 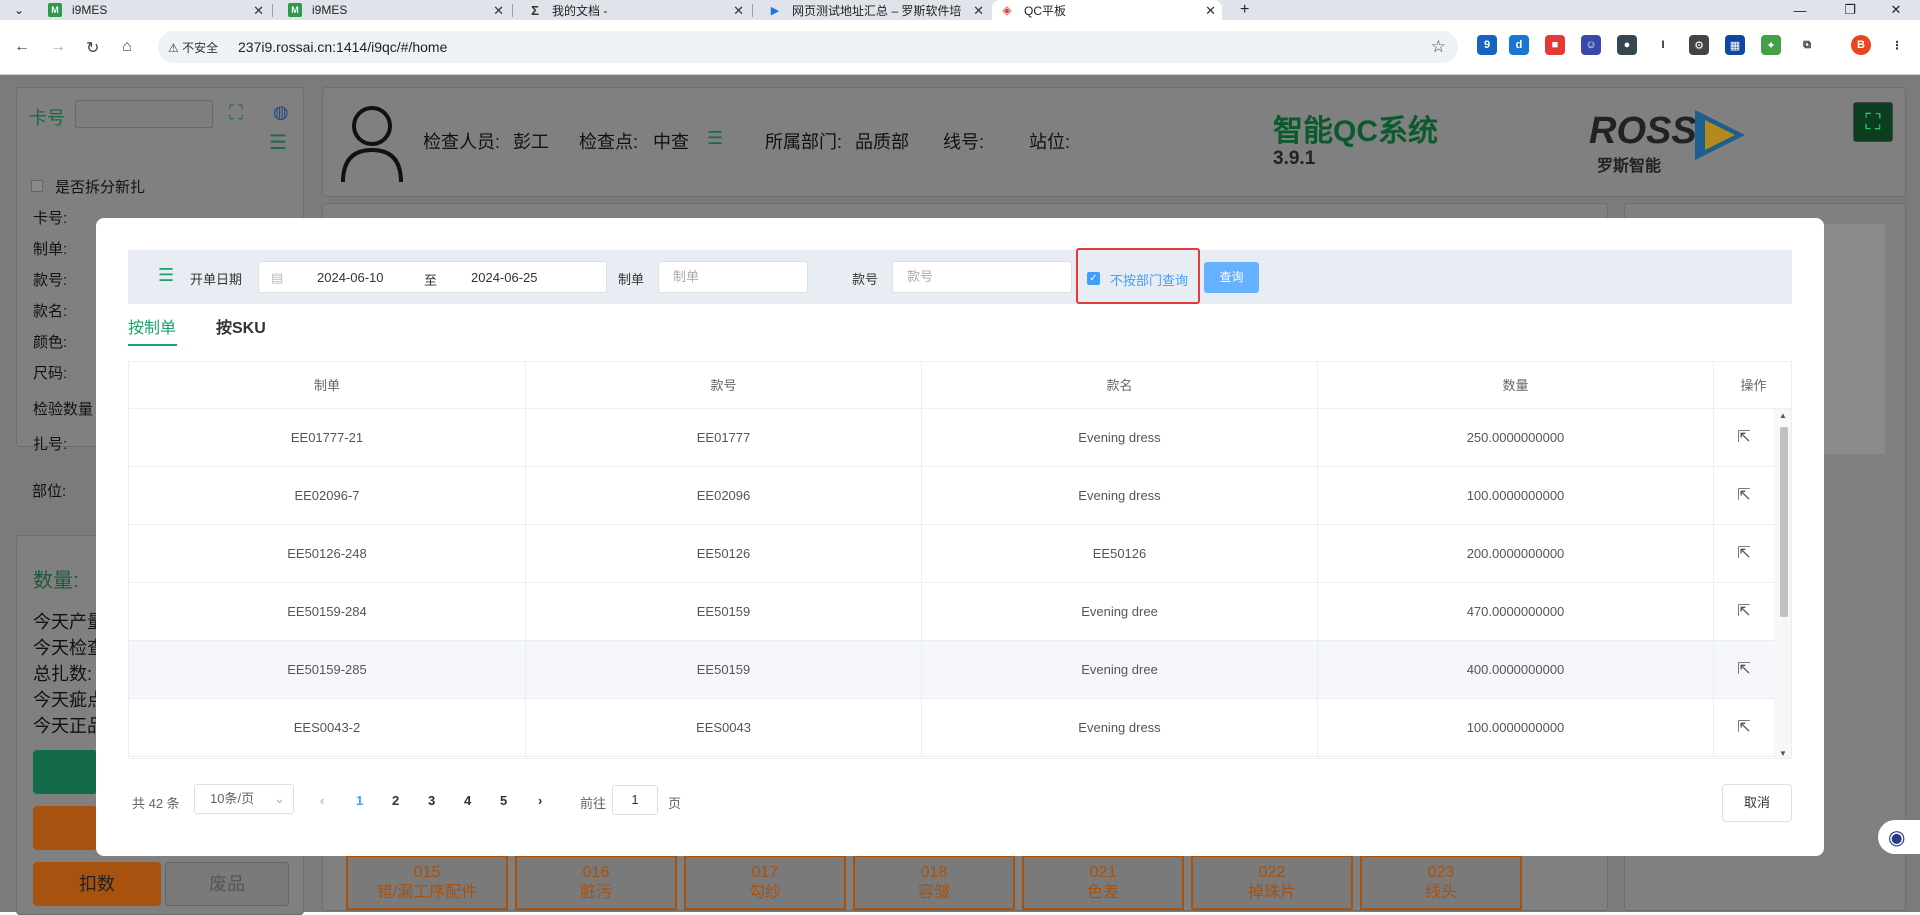 I want to click on defect-015: 015 错/漏工序配件, so click(x=427, y=882).